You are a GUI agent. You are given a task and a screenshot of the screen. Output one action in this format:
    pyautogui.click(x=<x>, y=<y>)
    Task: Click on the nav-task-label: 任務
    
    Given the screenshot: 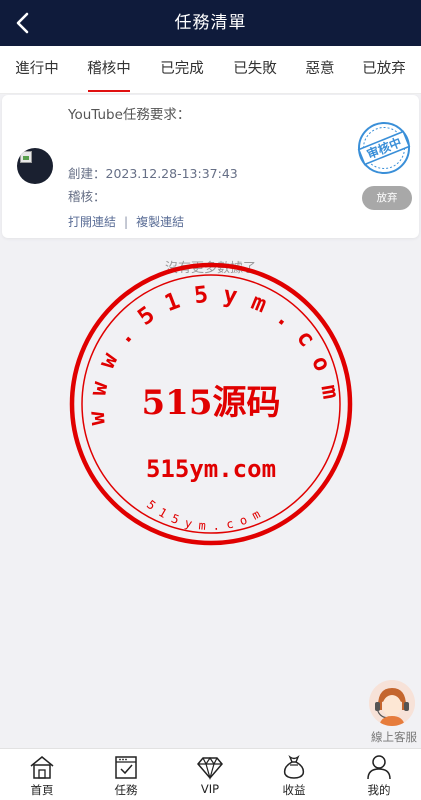 What is the action you would take?
    pyautogui.click(x=126, y=790)
    